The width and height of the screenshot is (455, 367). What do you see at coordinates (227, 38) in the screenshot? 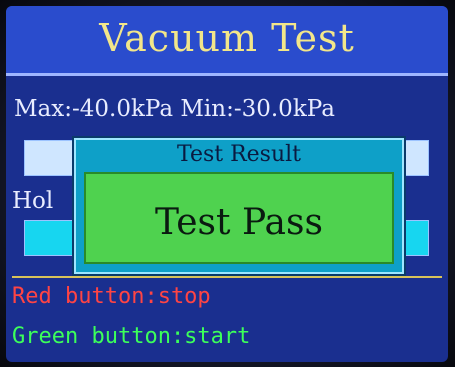
I see `page-title: Vacuum Test` at bounding box center [227, 38].